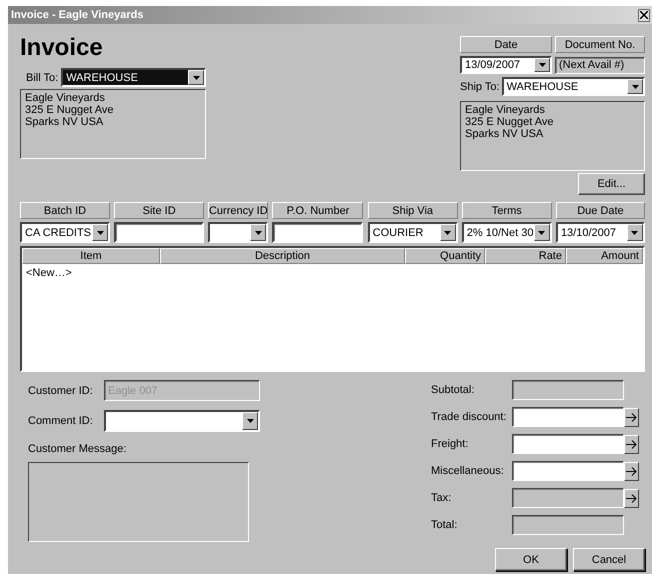  I want to click on field-label: Ship To:, so click(480, 86).